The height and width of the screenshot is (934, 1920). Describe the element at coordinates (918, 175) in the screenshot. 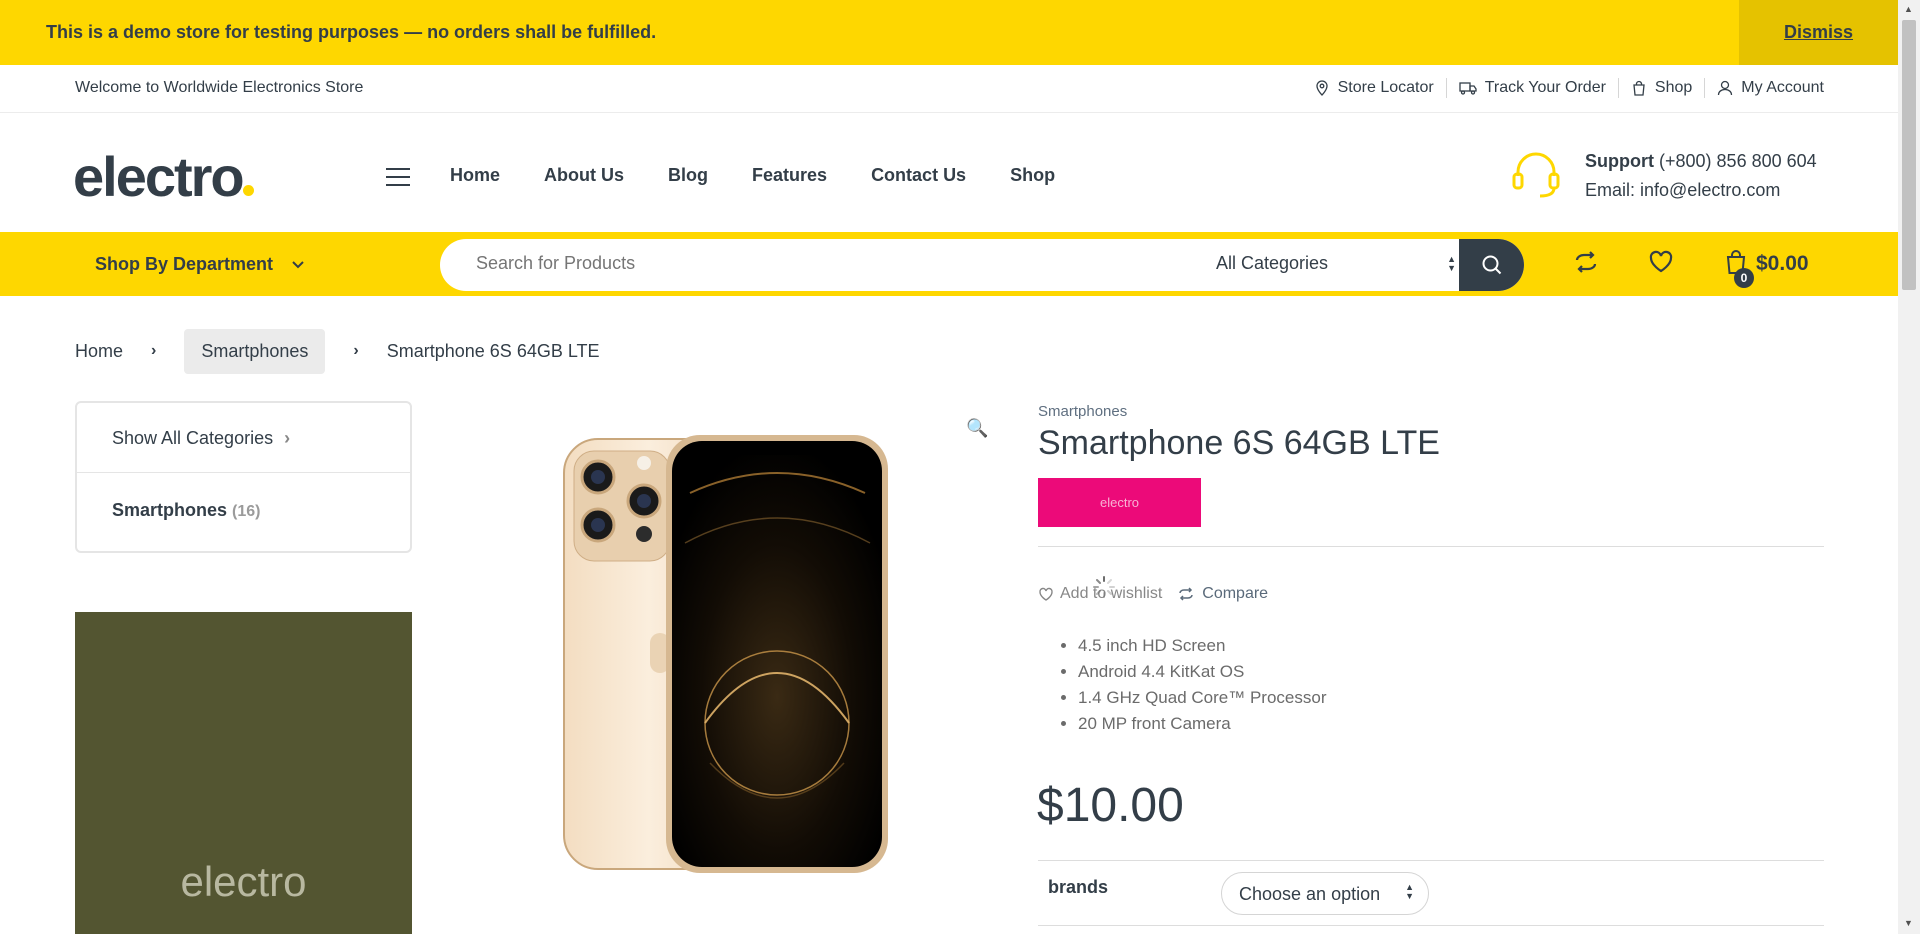

I see `nav-contact-us: Contact Us` at that location.